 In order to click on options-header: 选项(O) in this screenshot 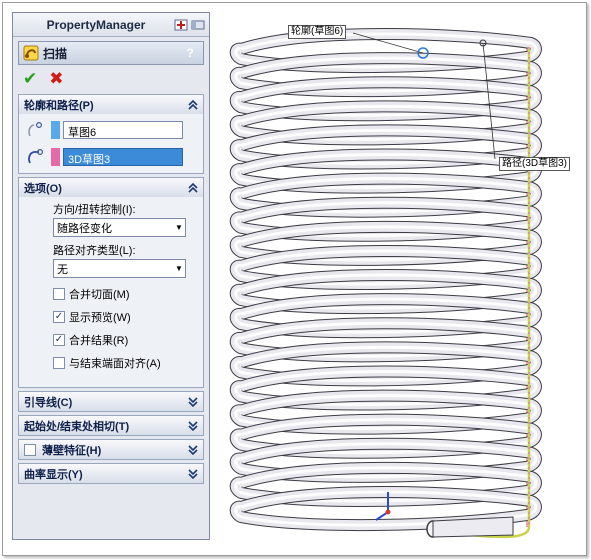, I will do `click(111, 187)`.